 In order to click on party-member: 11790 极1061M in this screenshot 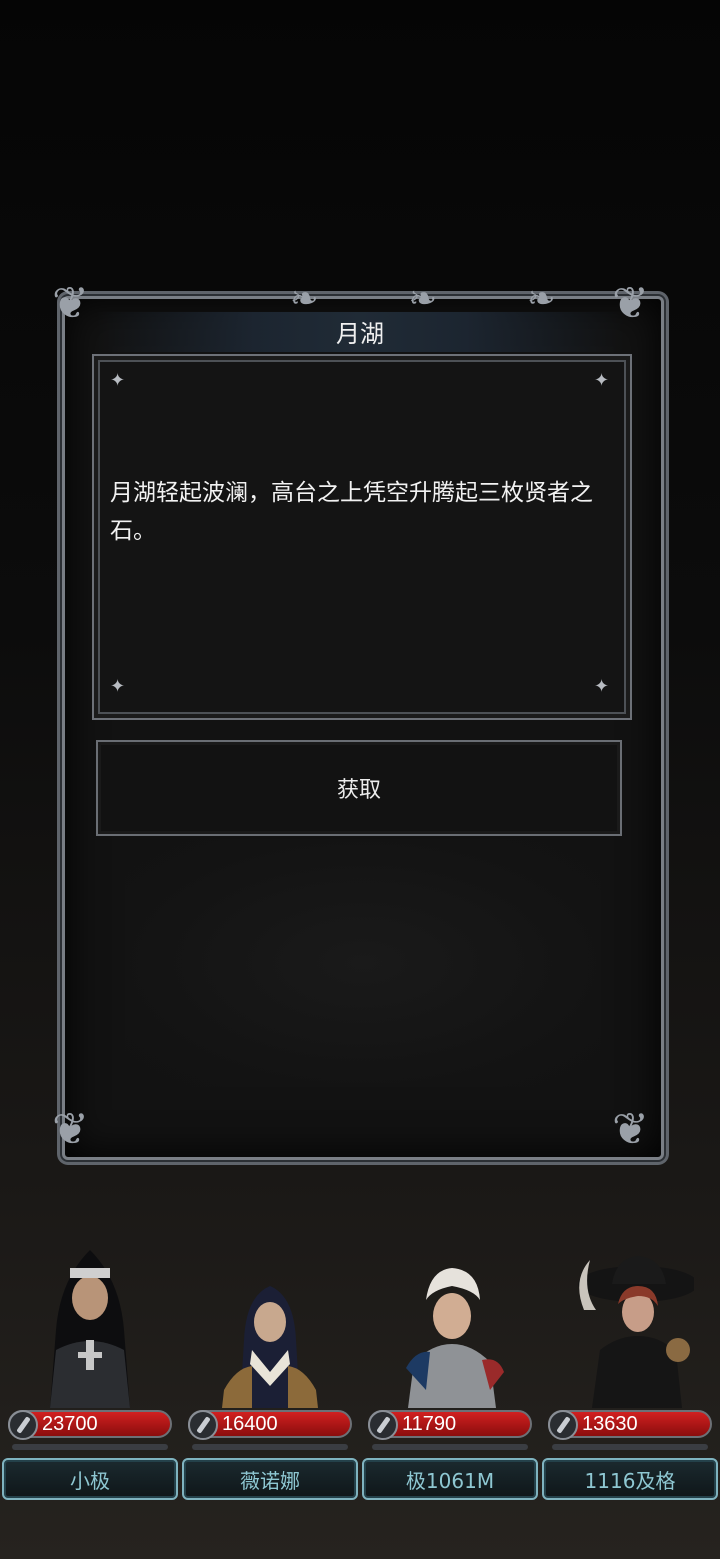, I will do `click(450, 1399)`.